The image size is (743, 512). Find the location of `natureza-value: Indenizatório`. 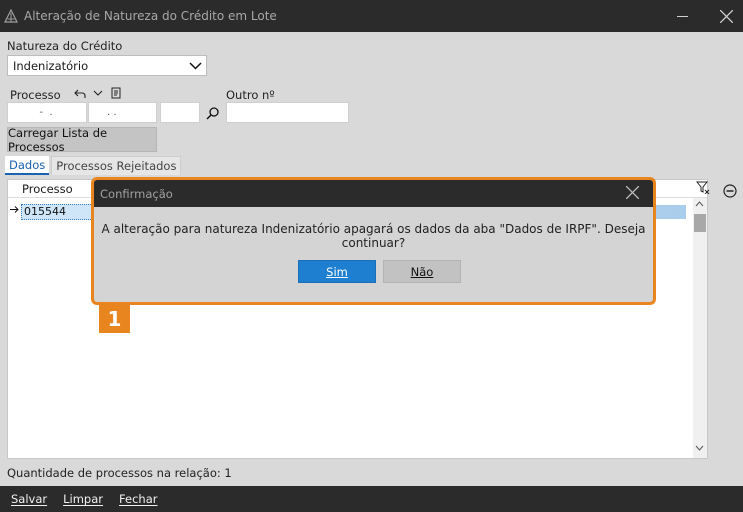

natureza-value: Indenizatório is located at coordinates (51, 65).